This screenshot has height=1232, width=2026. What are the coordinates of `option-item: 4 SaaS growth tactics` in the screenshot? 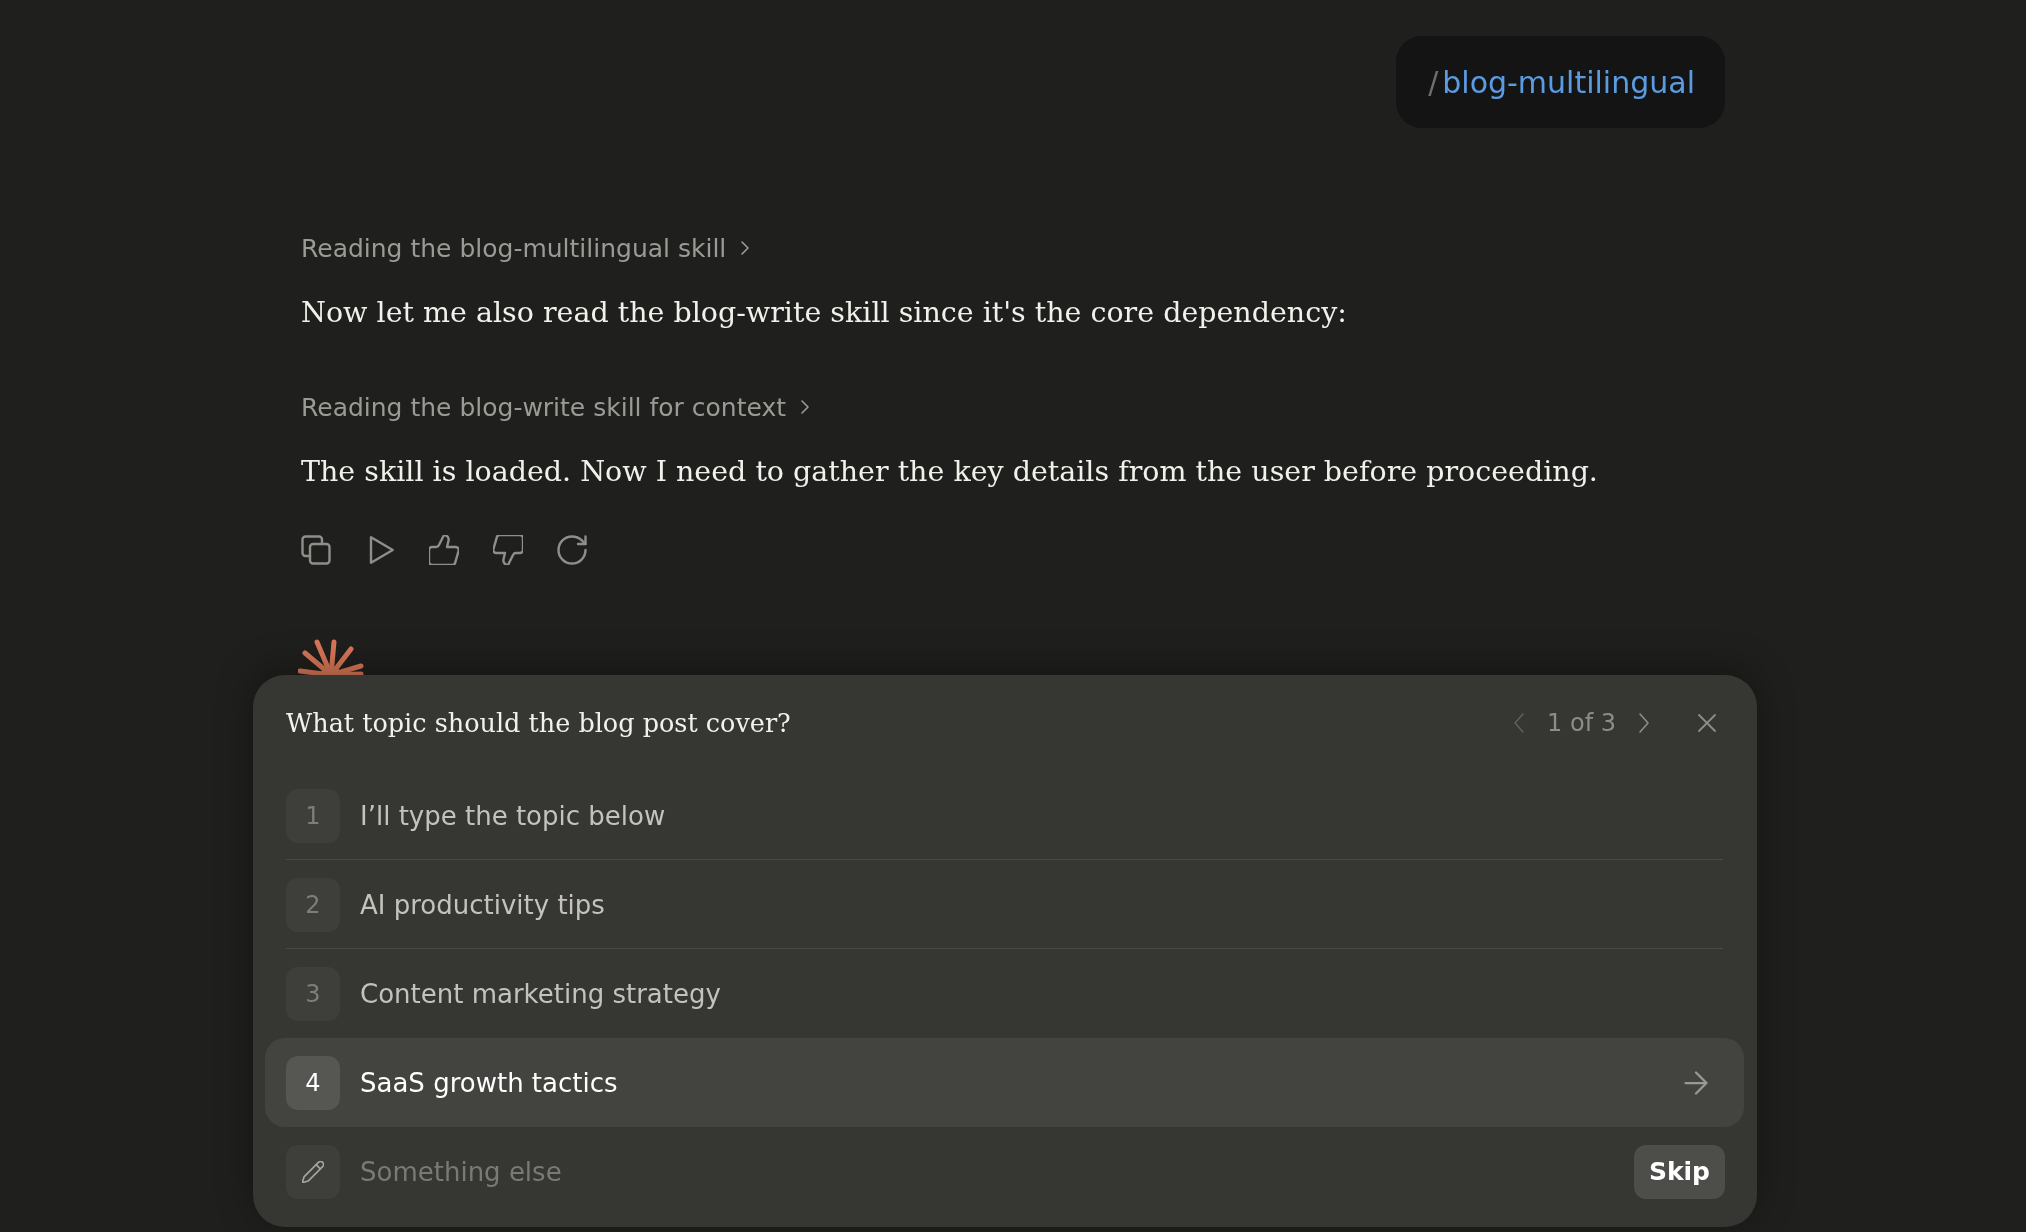 It's located at (1004, 1082).